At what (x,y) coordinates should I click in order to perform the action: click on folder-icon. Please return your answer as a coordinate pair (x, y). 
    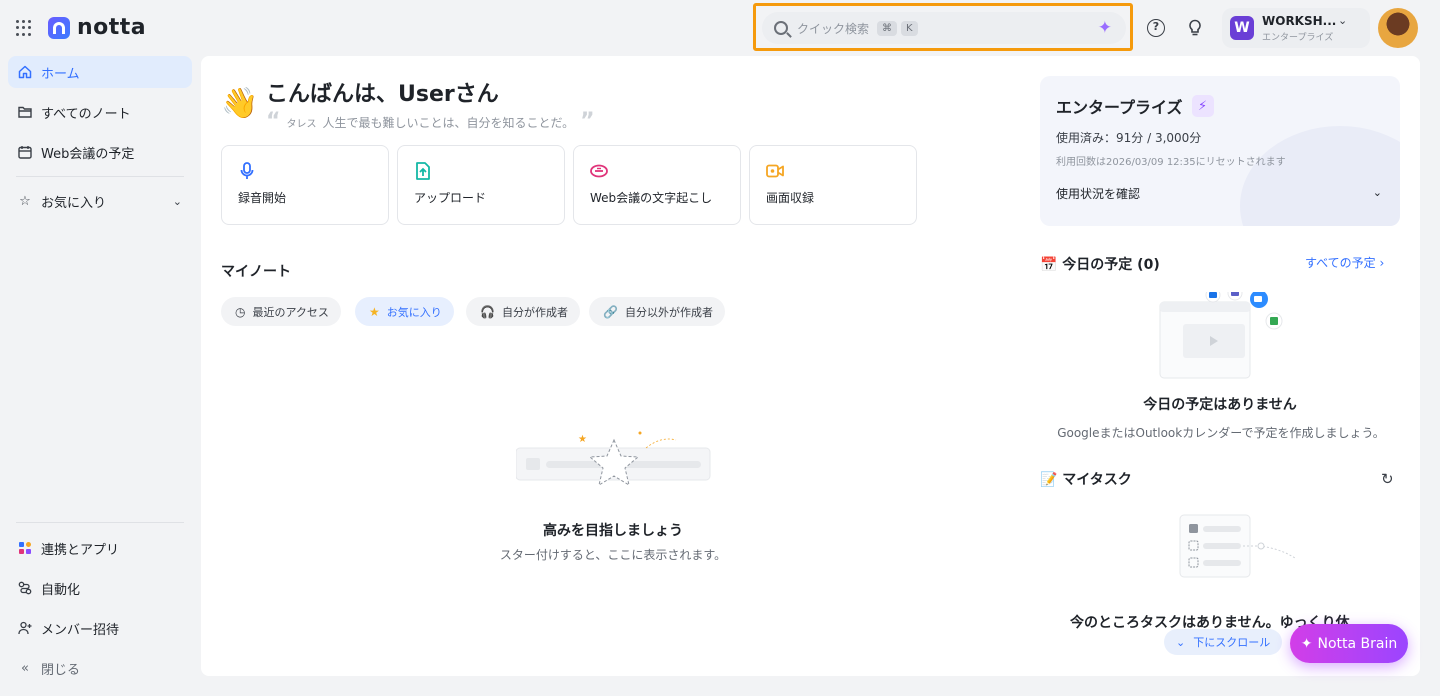
    Looking at the image, I should click on (25, 112).